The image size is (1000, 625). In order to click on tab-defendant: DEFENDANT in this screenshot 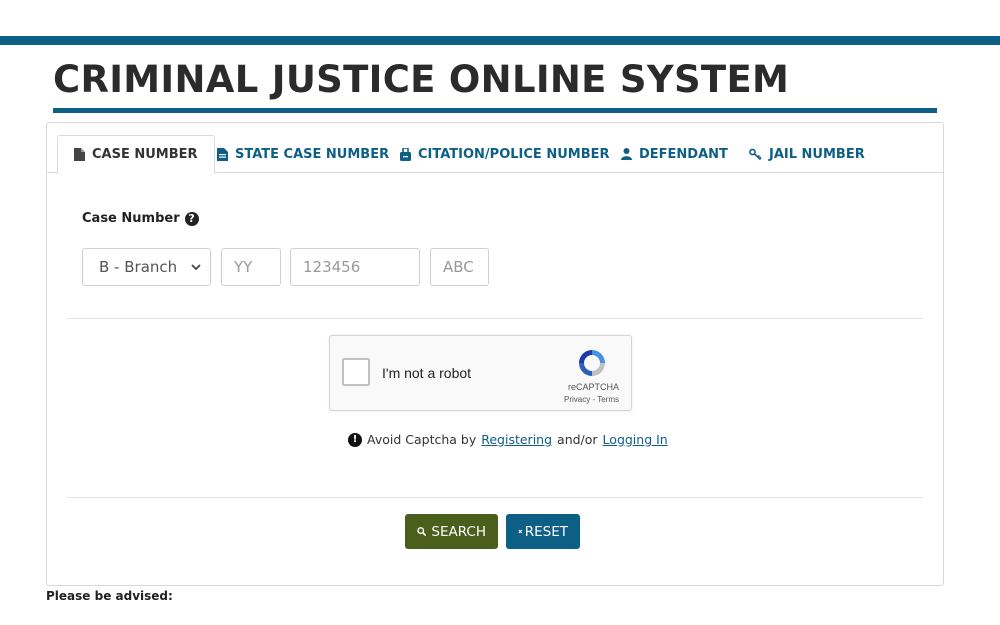, I will do `click(674, 154)`.